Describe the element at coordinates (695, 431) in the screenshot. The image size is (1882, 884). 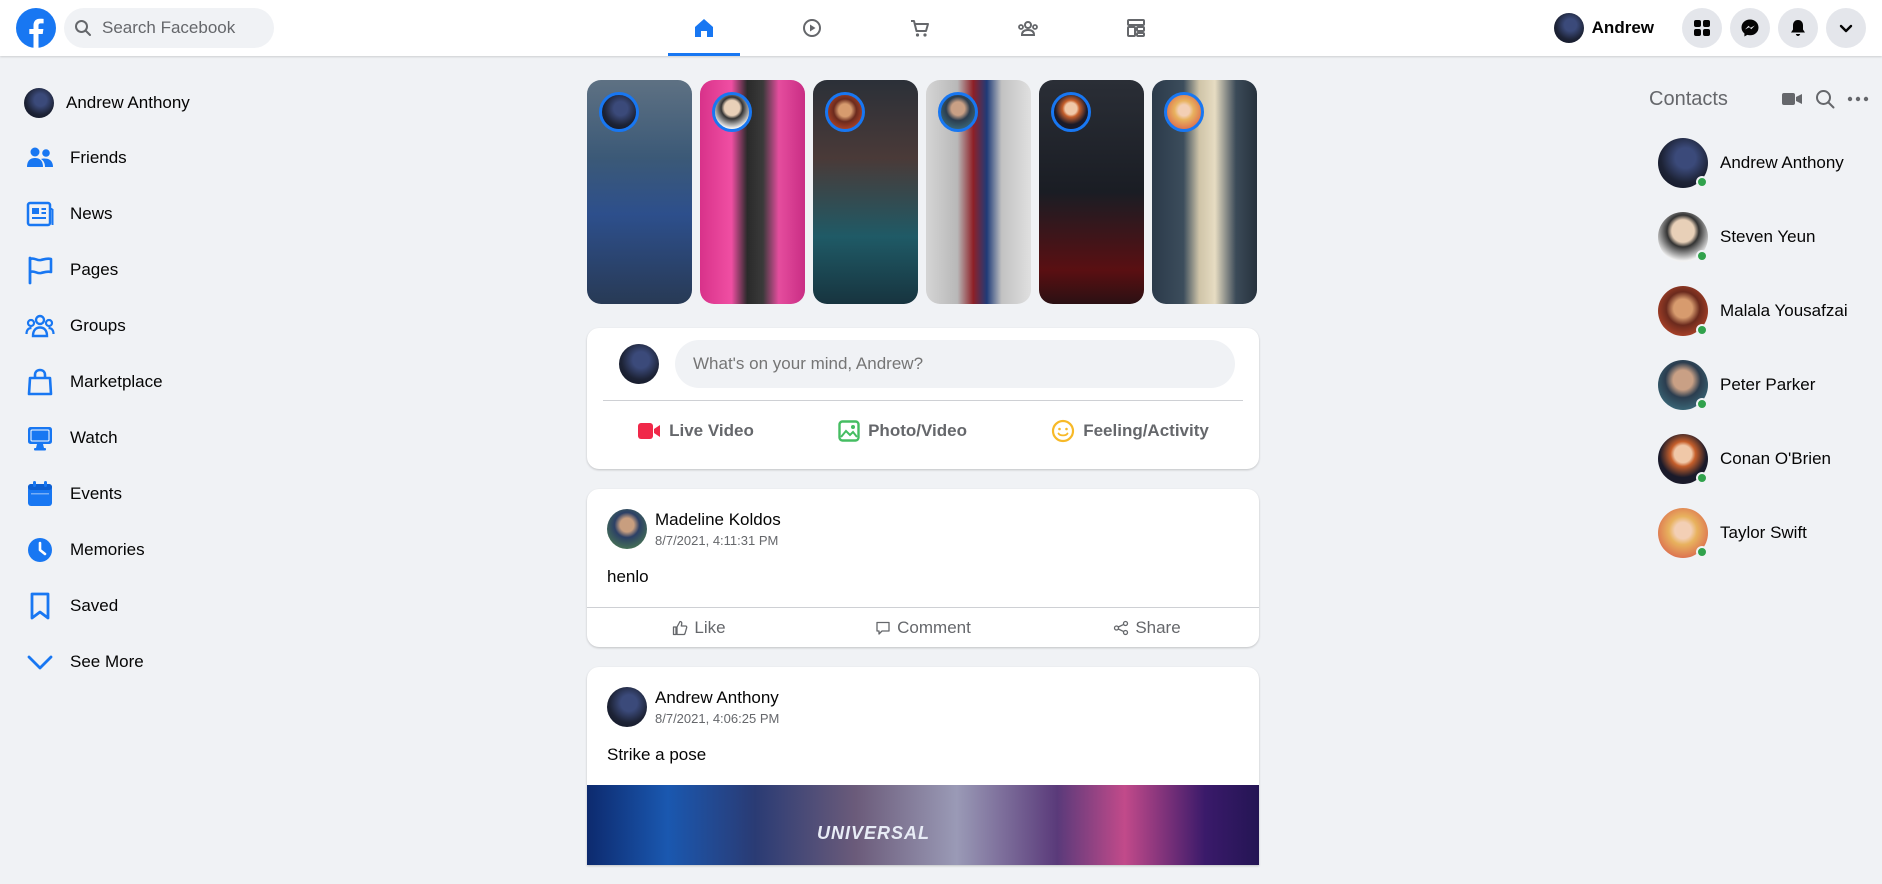
I see `live-video-button: Live Video` at that location.